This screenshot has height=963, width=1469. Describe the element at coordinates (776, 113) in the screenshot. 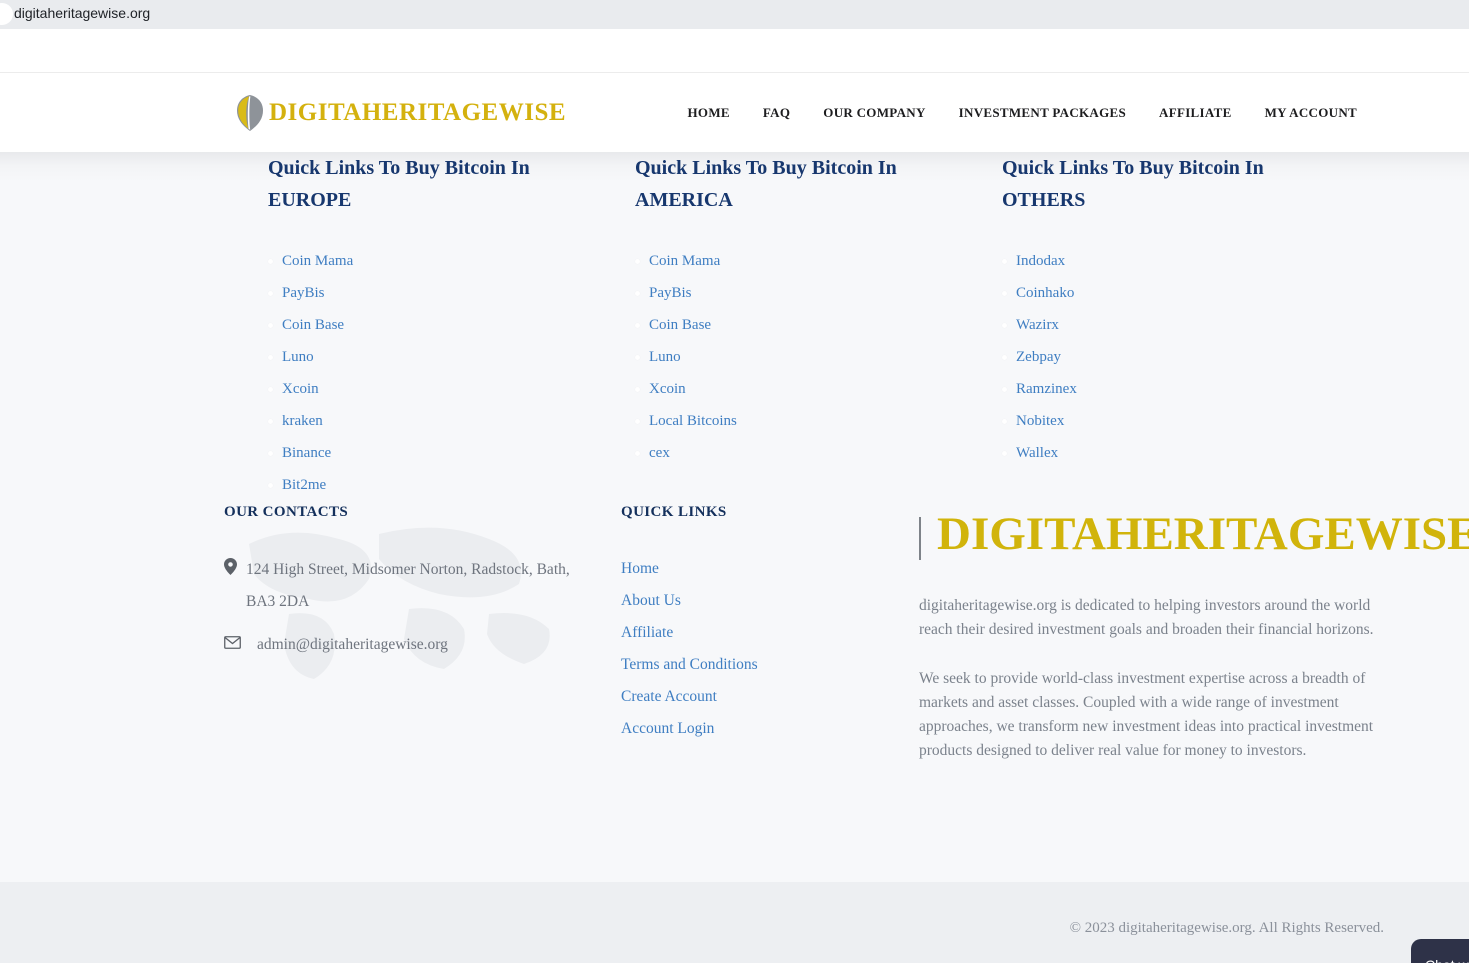

I see `nav-item-faq: FAQ` at that location.